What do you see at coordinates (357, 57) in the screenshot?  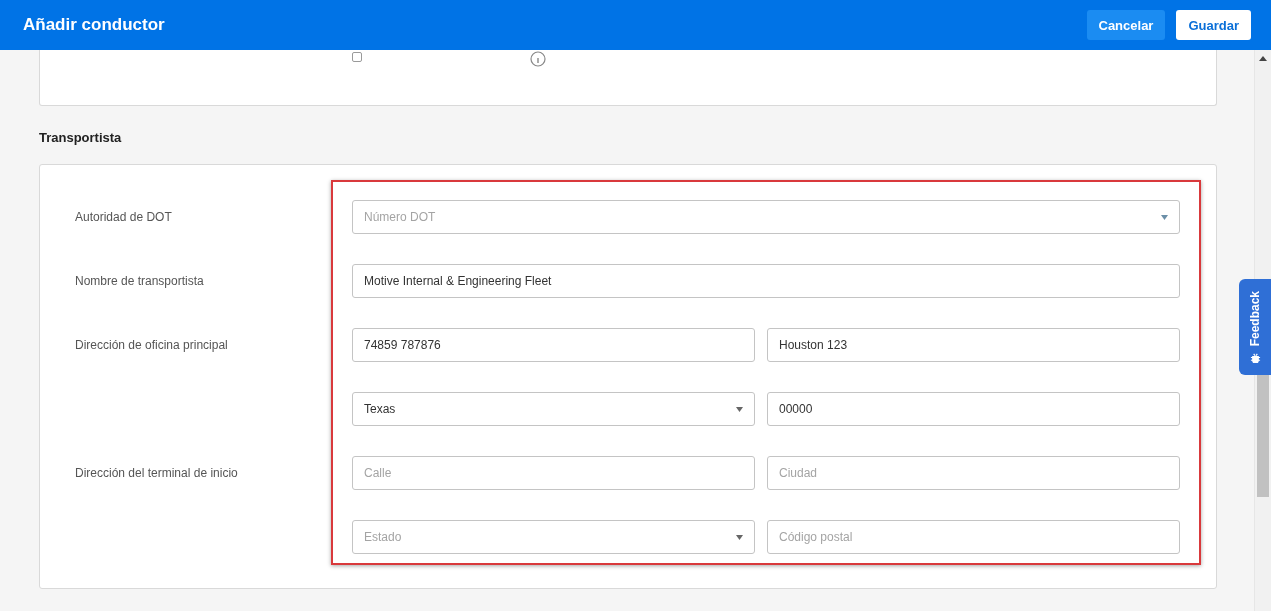 I see `checkbox` at bounding box center [357, 57].